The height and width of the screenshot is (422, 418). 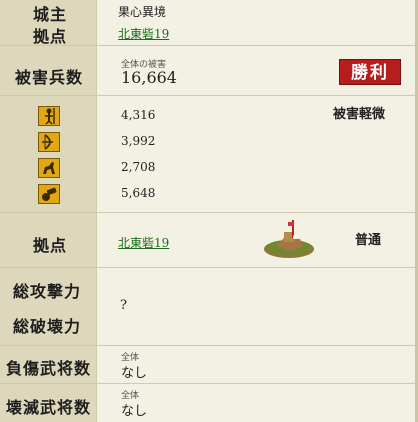 I want to click on owner-label-cell: 城主 拠点, so click(x=48, y=23).